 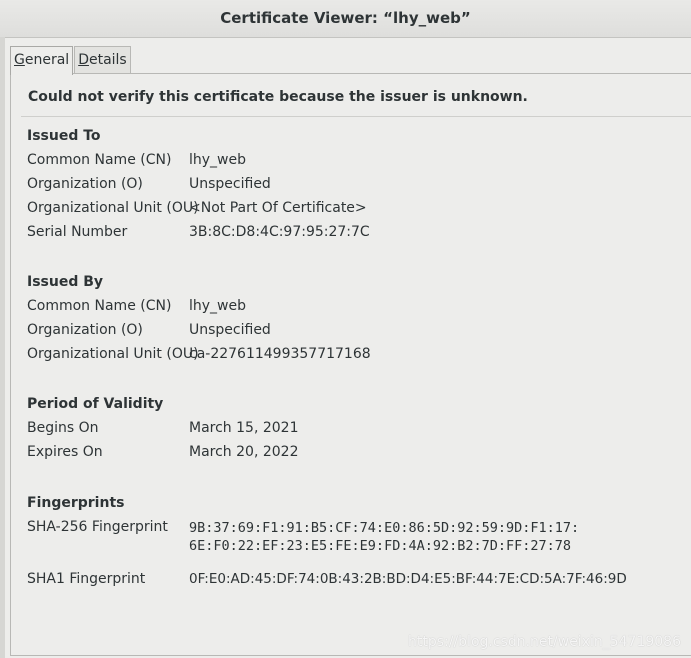 I want to click on issued-by-ou-value: ca-227611499357717168, so click(x=280, y=354).